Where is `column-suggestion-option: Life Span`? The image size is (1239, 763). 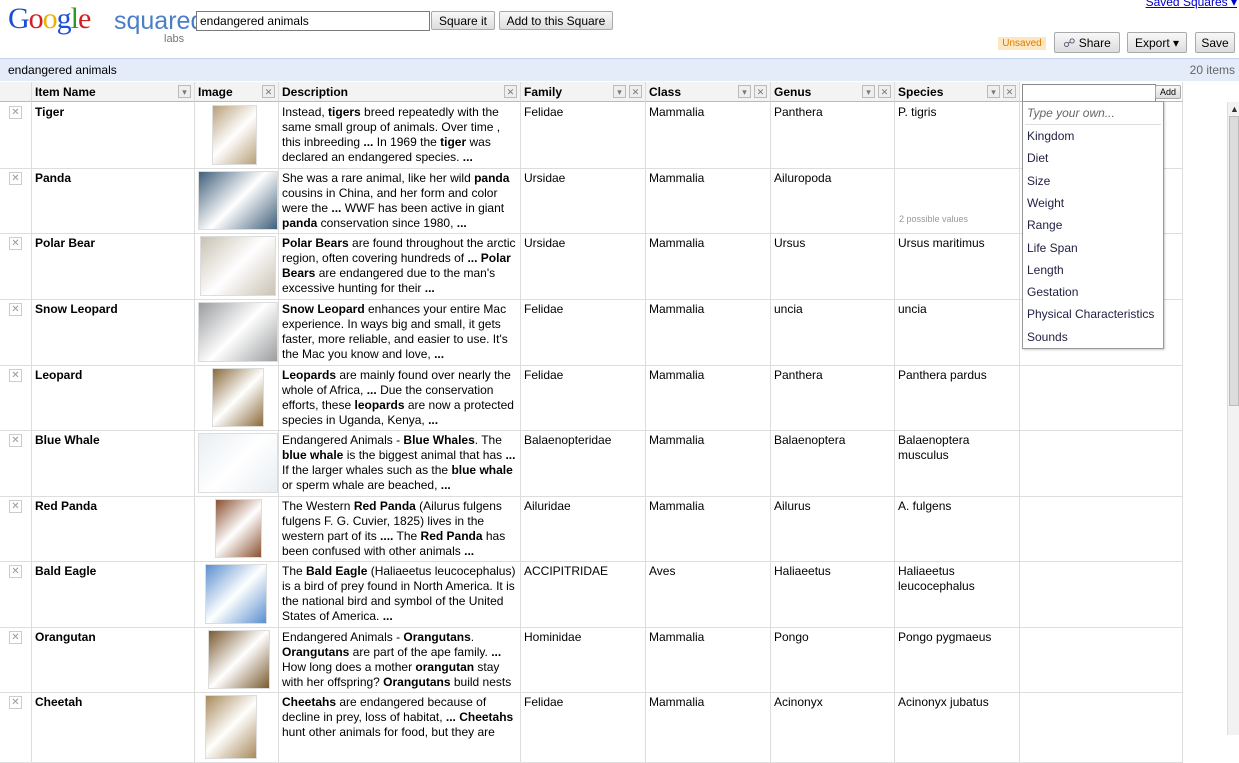
column-suggestion-option: Life Span is located at coordinates (1052, 248).